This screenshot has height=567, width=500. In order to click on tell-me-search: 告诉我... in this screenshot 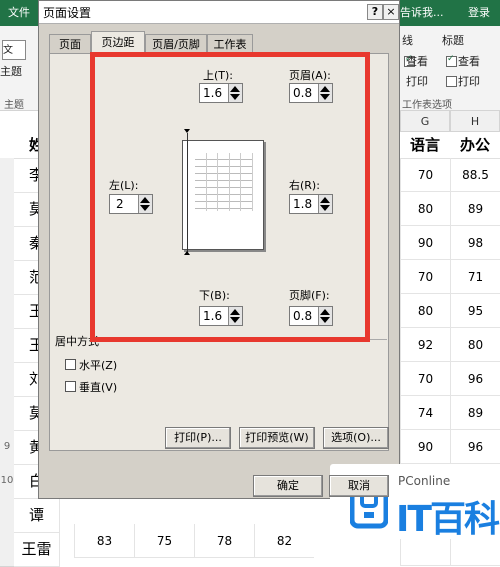, I will do `click(422, 13)`.